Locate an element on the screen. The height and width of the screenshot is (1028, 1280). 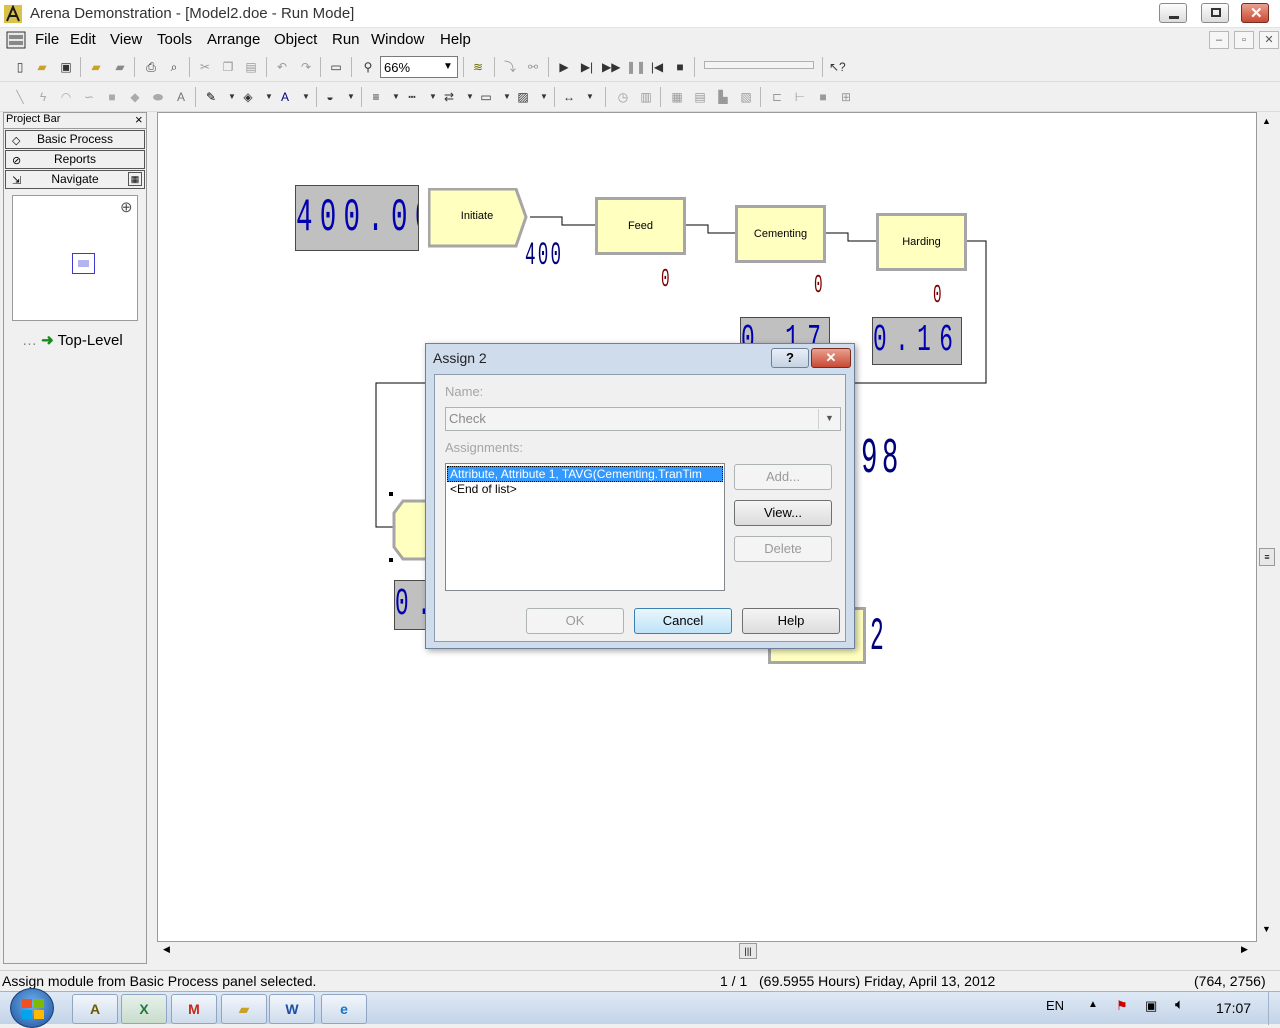
close-icon: × is located at coordinates (139, 119).